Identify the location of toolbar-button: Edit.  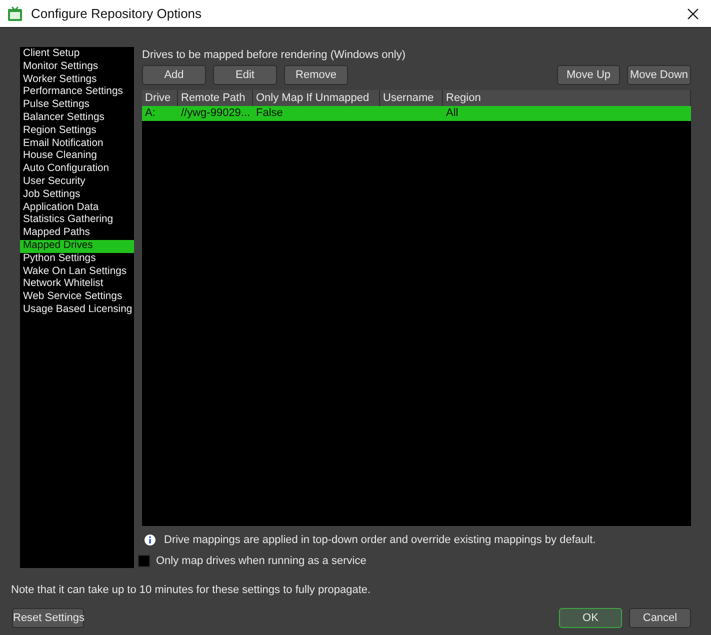
(245, 75).